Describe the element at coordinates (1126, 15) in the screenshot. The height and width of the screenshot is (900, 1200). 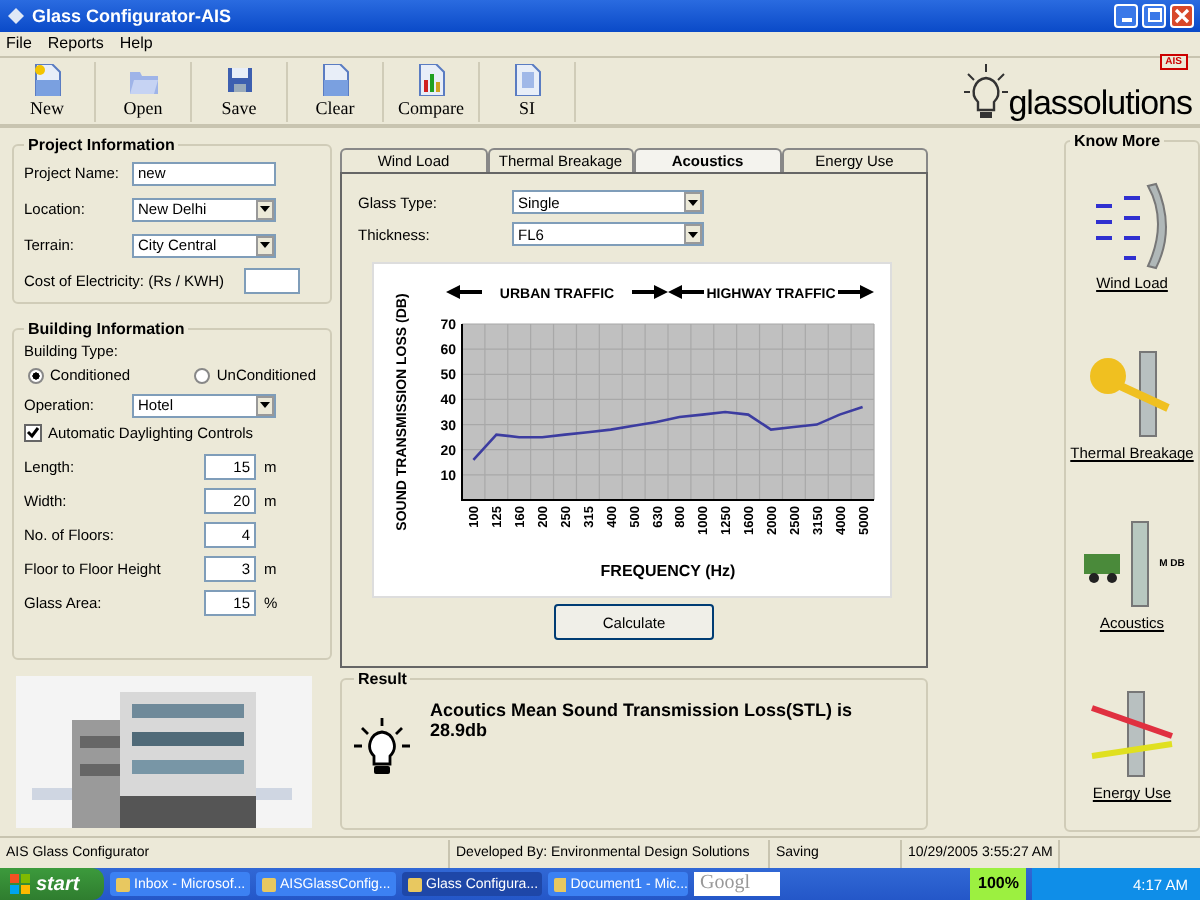
I see `minimize-button` at that location.